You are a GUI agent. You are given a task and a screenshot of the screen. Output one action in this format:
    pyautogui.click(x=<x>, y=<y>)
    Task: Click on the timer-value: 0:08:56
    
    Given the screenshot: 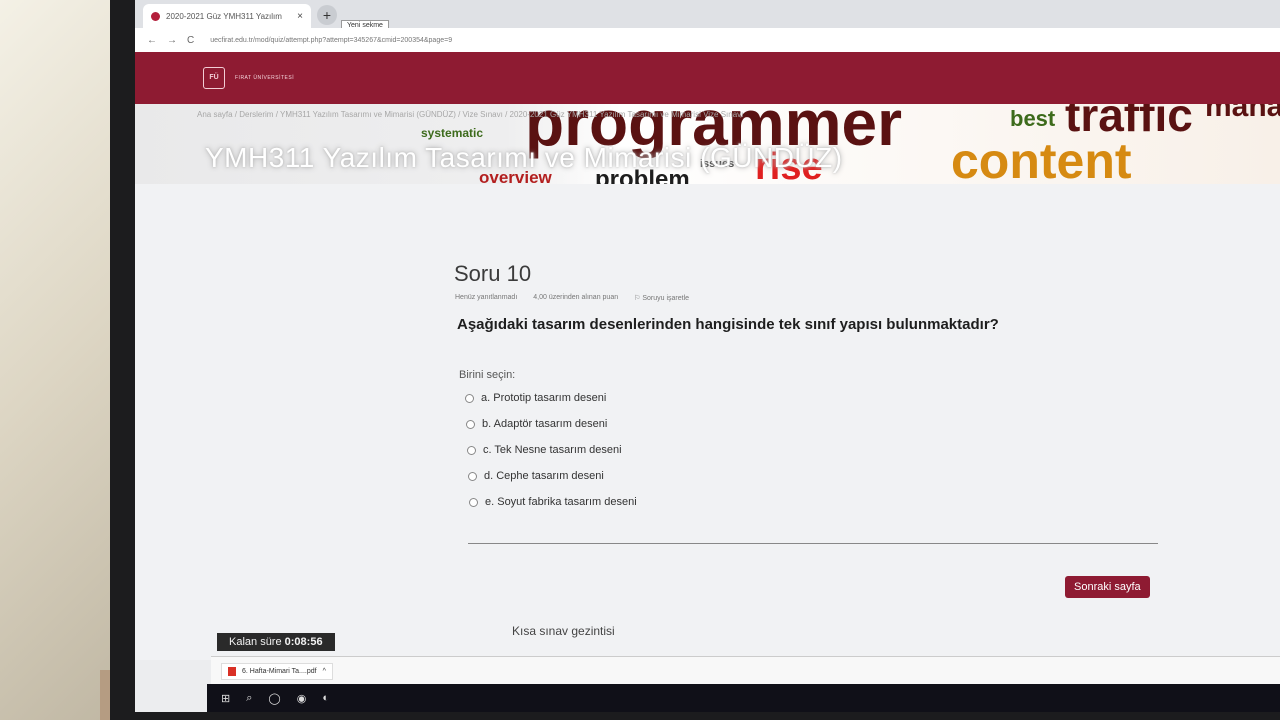 What is the action you would take?
    pyautogui.click(x=303, y=642)
    